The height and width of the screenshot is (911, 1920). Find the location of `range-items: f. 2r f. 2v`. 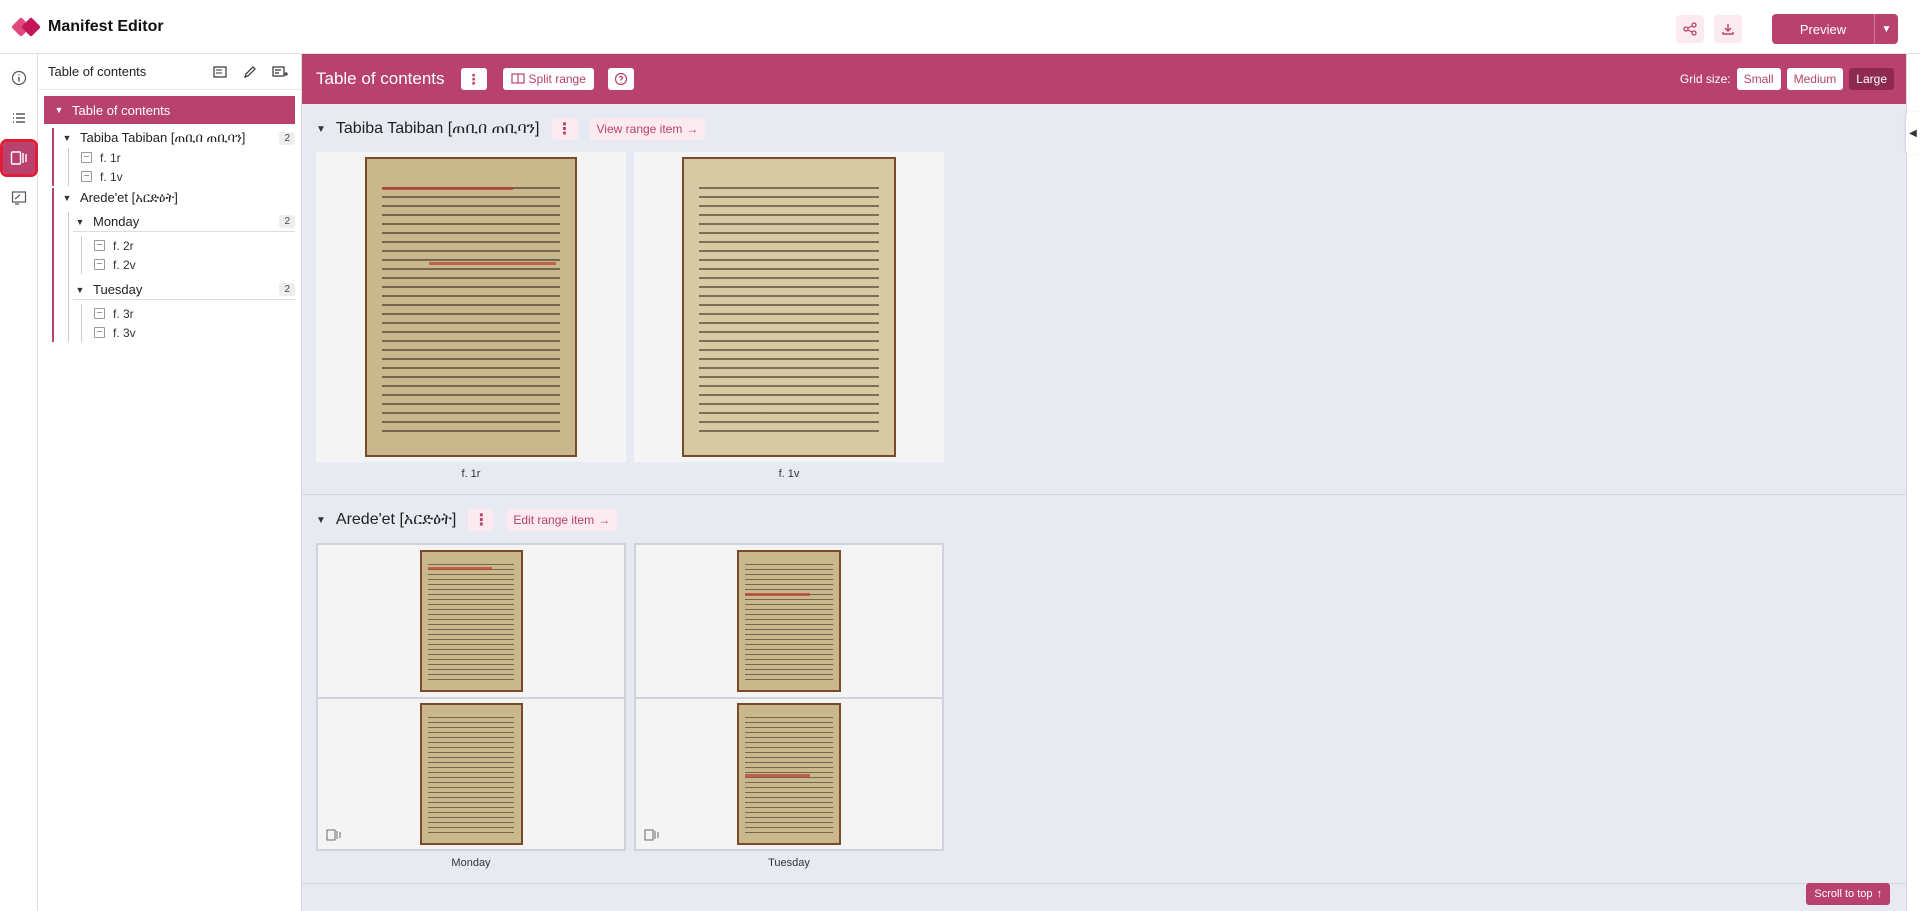

range-items: f. 2r f. 2v is located at coordinates (188, 255).